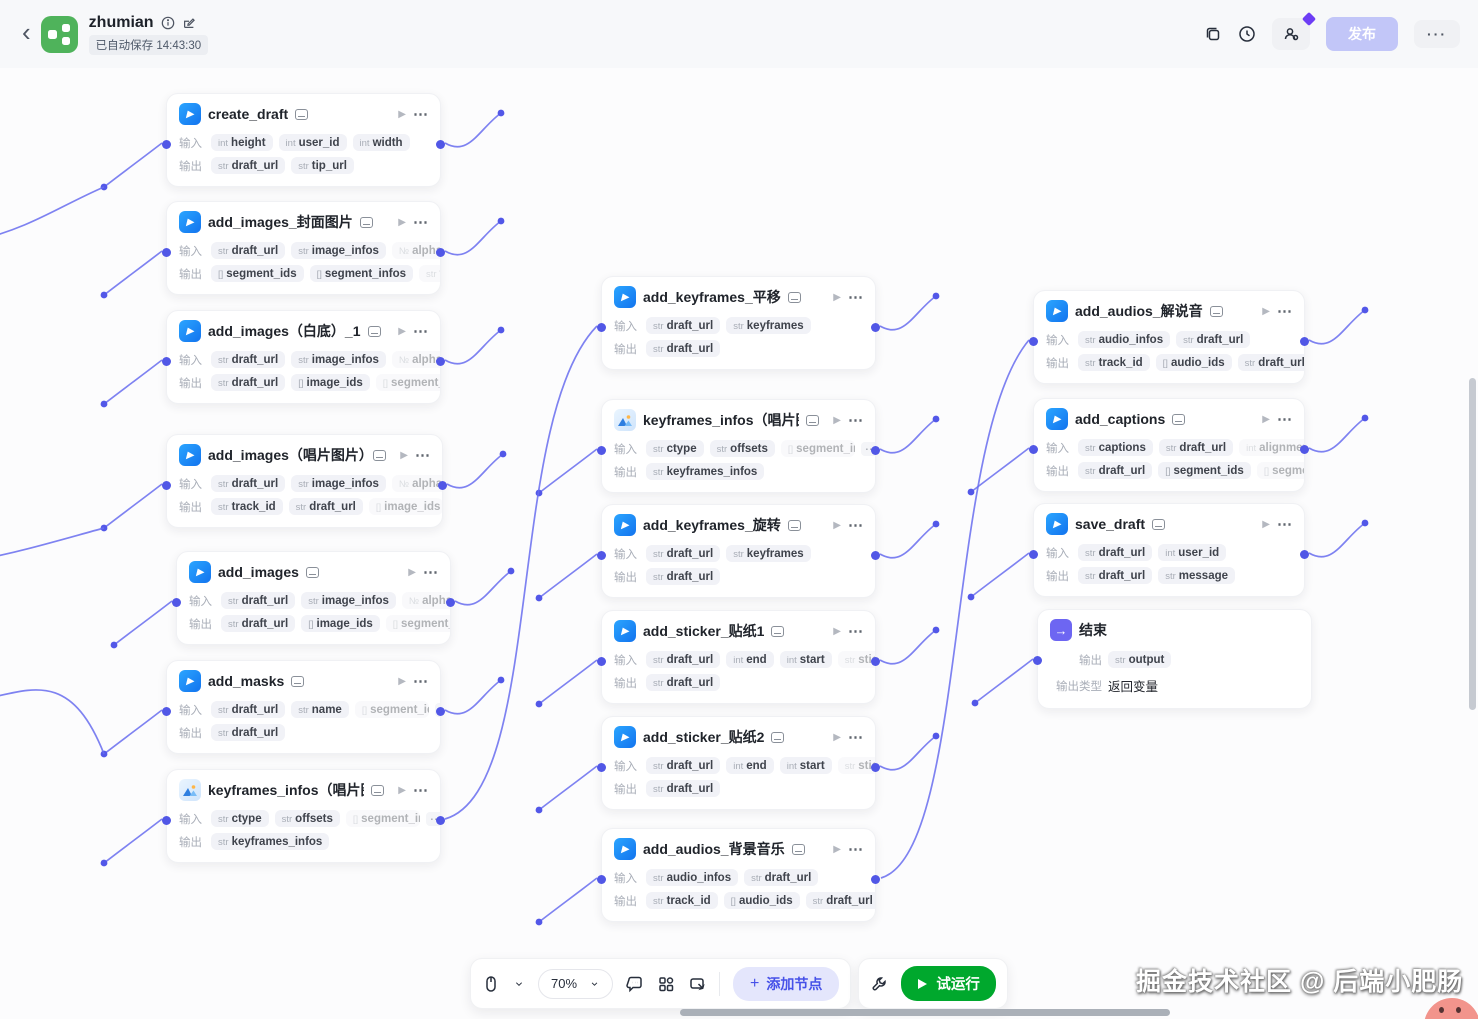  I want to click on horizontal-scrollbar, so click(925, 1012).